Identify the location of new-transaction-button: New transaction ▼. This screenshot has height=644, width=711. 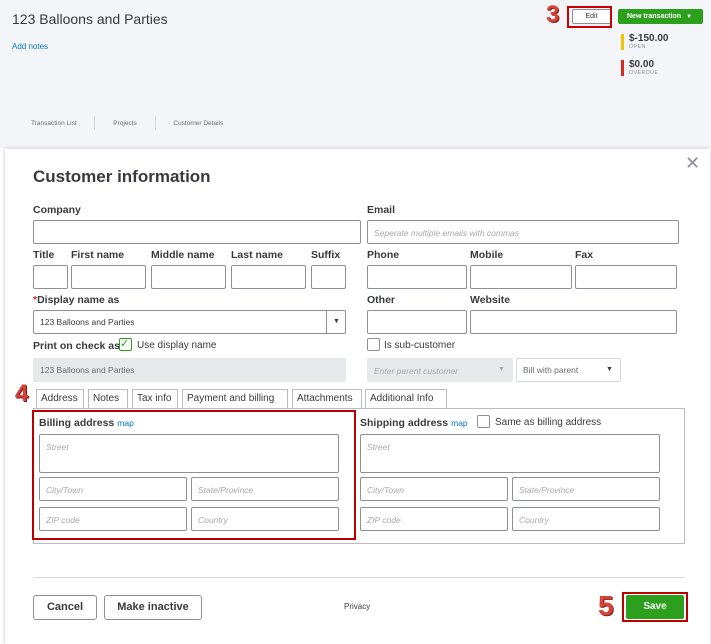
(660, 16).